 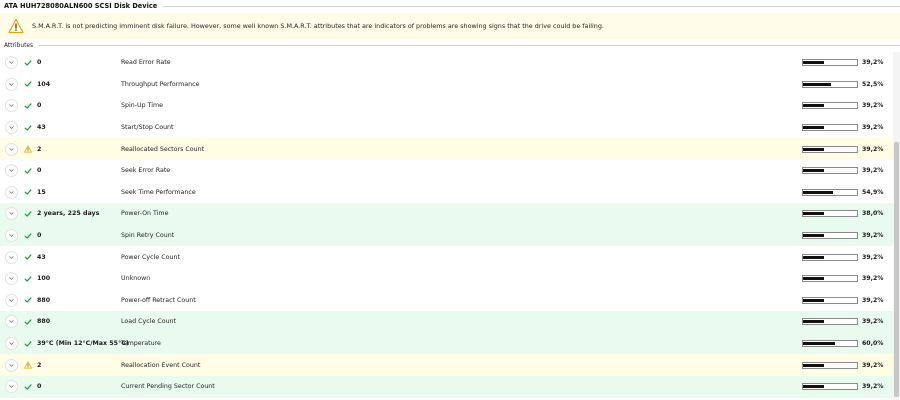 What do you see at coordinates (136, 279) in the screenshot?
I see `attribute-name: Unknown` at bounding box center [136, 279].